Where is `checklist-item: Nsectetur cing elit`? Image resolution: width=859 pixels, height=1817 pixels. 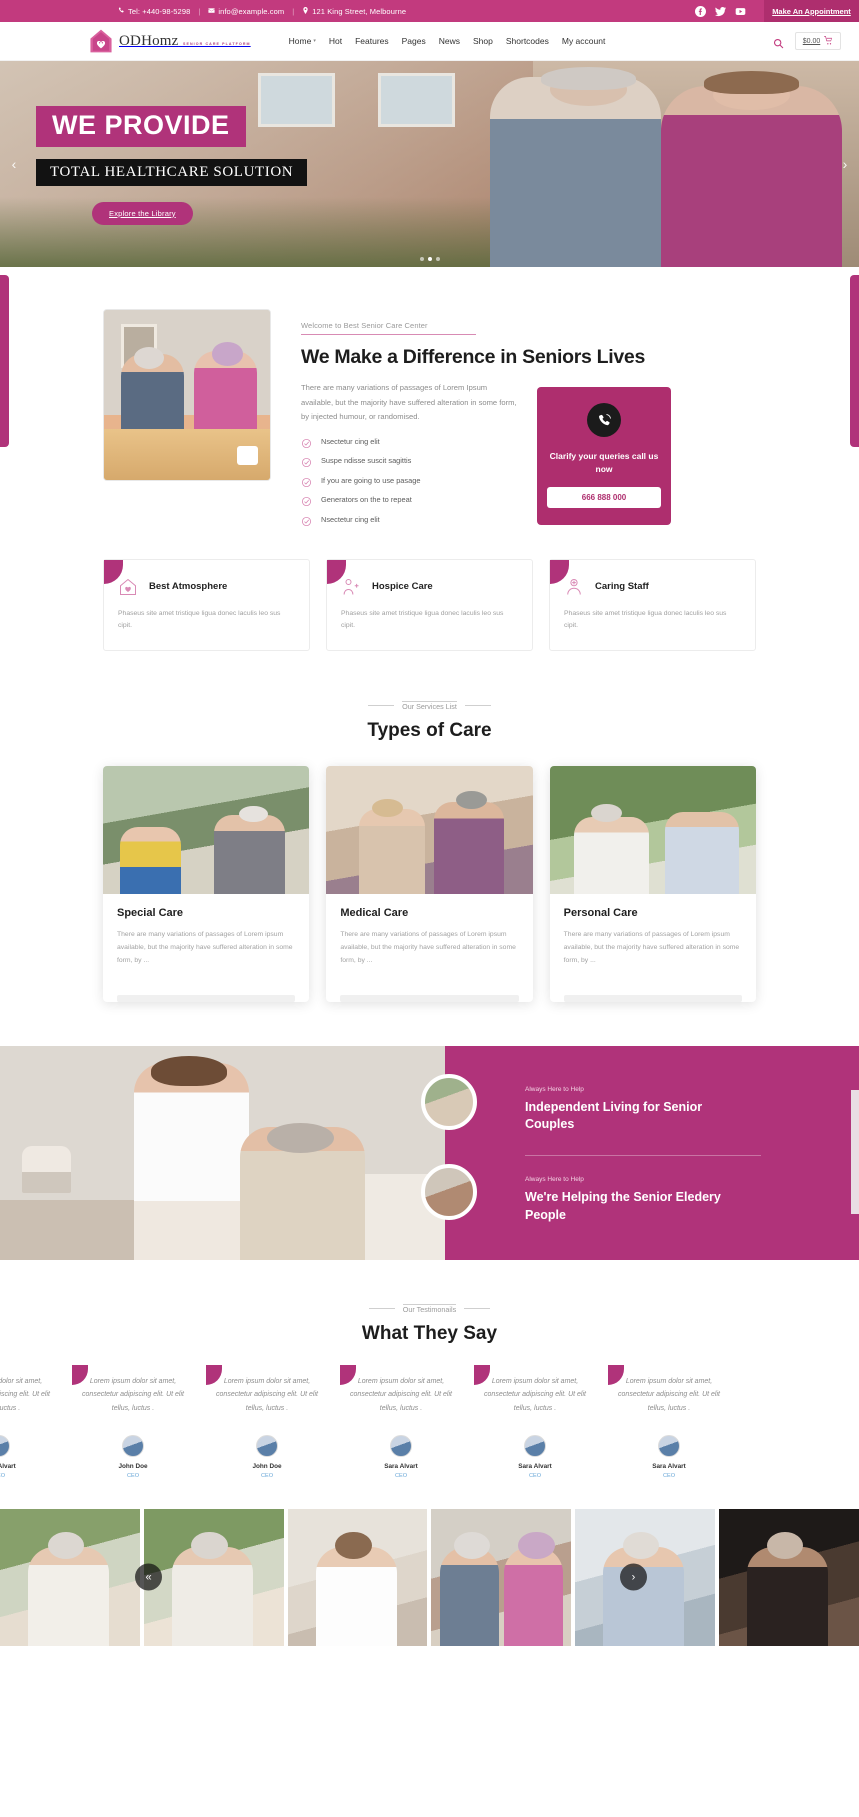
checklist-item: Nsectetur cing elit is located at coordinates (409, 520).